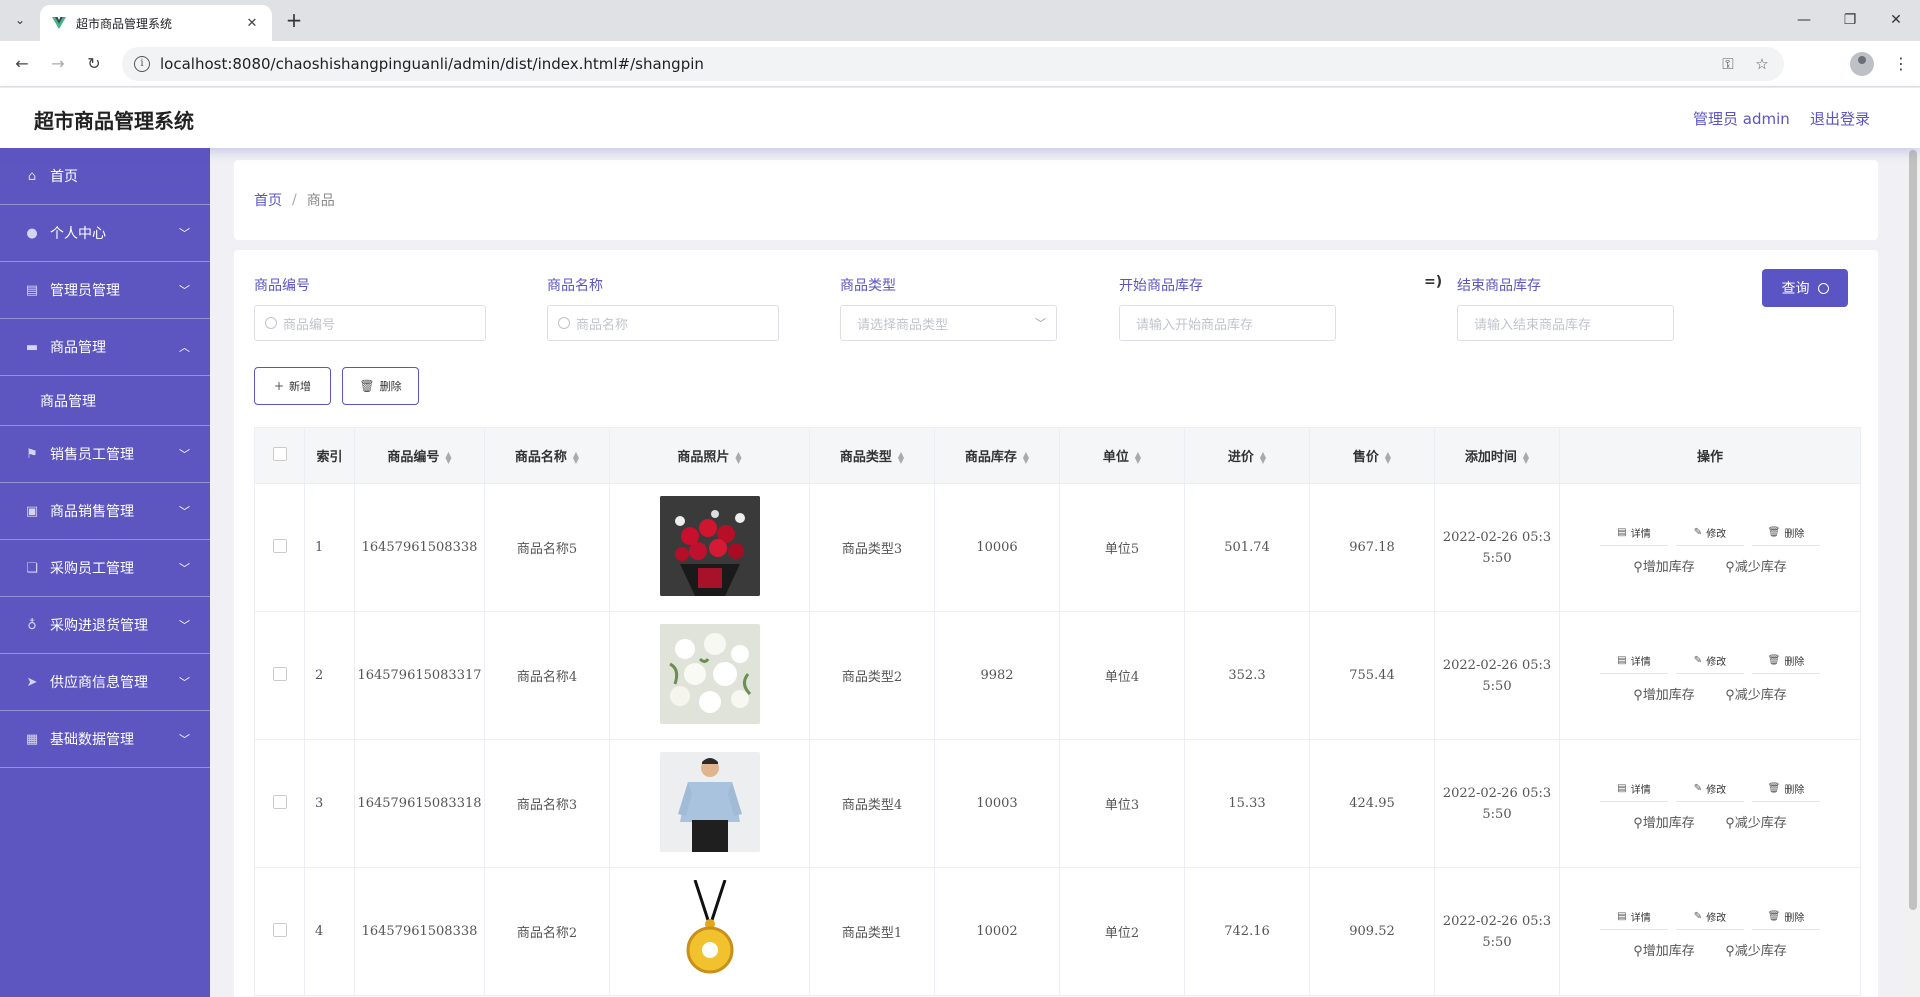 This screenshot has height=997, width=1920. Describe the element at coordinates (105, 511) in the screenshot. I see `sidebar-item-product-sales: ▣ 商品销售管理 ﹀` at that location.